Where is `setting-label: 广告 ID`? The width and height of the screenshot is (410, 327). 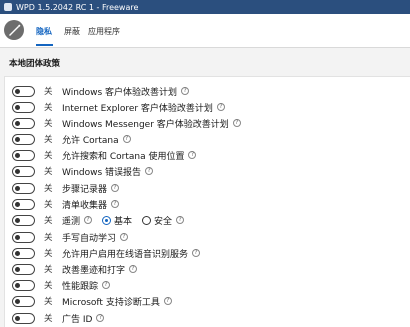
setting-label: 广告 ID is located at coordinates (77, 319).